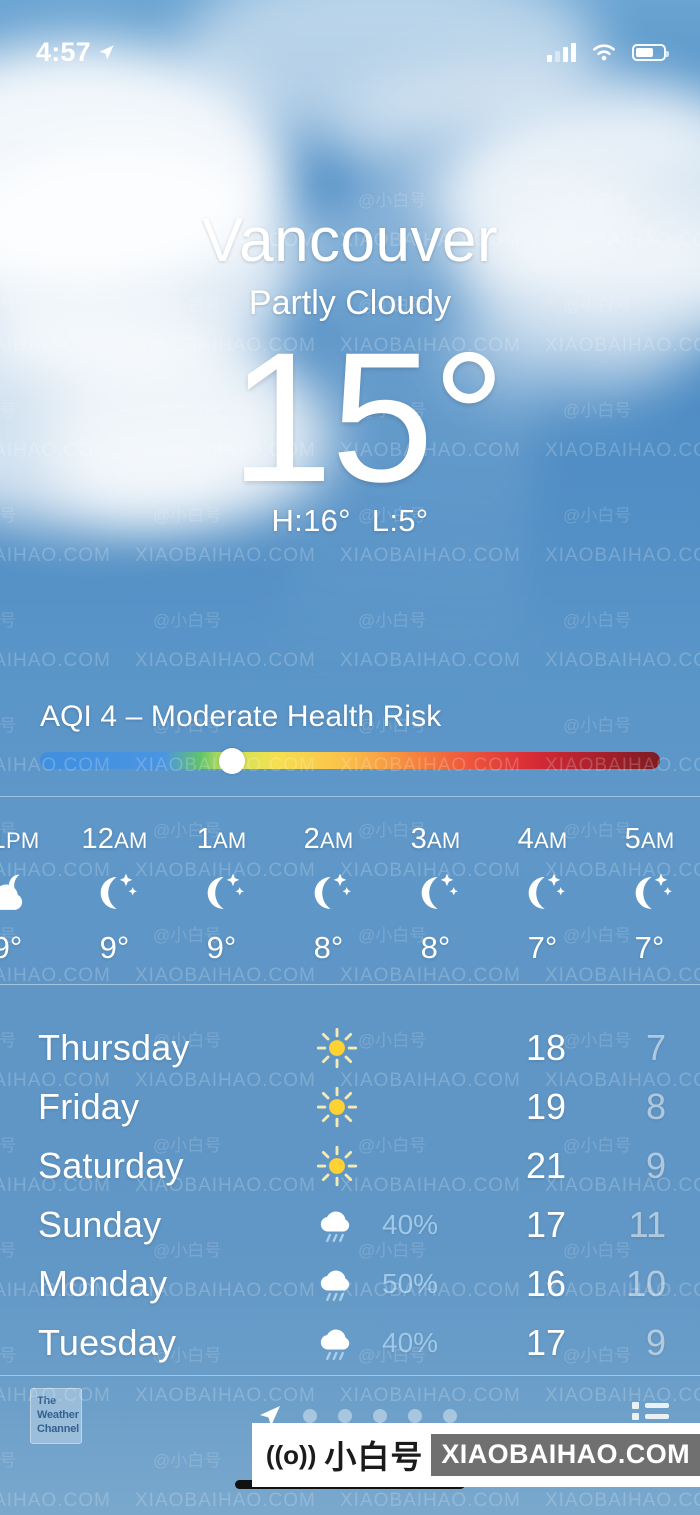  What do you see at coordinates (565, 1455) in the screenshot?
I see `watermark-badge-url: XIAOBAIHAO.COM` at bounding box center [565, 1455].